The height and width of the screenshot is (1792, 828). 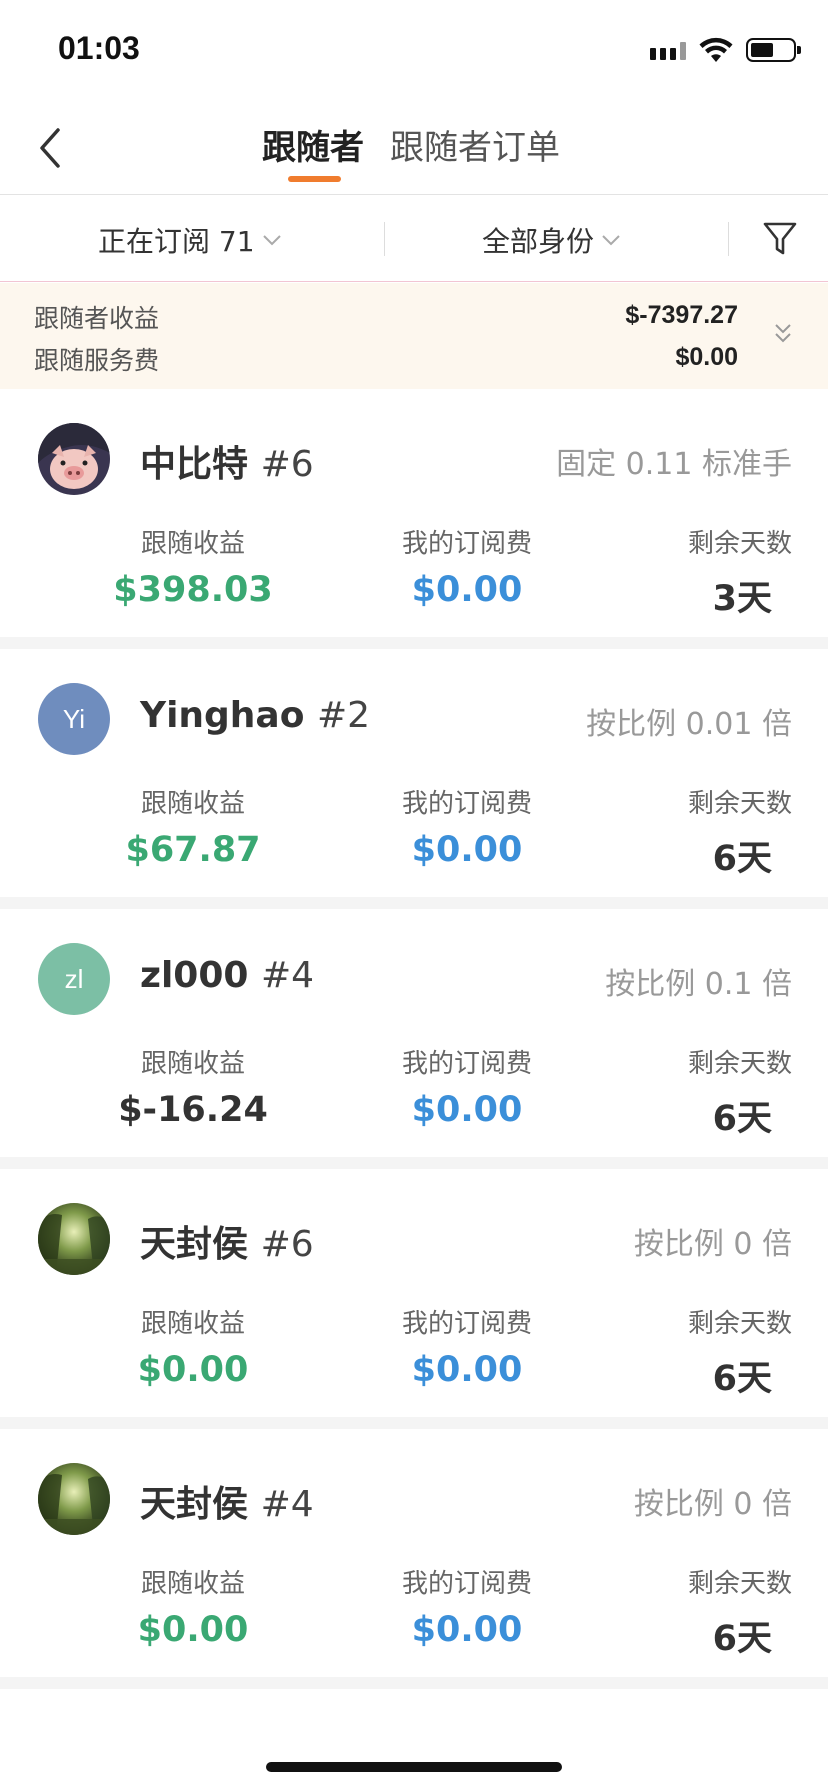 I want to click on filter-button, so click(x=780, y=238).